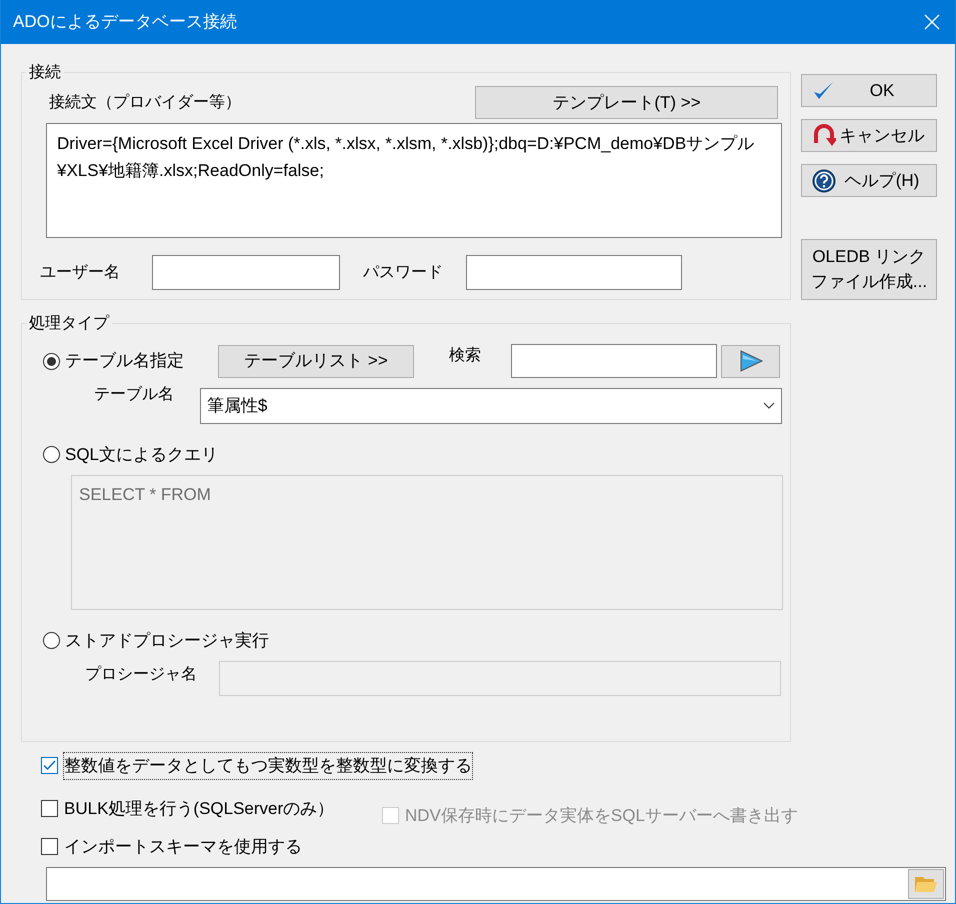  I want to click on checkbox-label: インポートスキーマを使用する, so click(183, 847).